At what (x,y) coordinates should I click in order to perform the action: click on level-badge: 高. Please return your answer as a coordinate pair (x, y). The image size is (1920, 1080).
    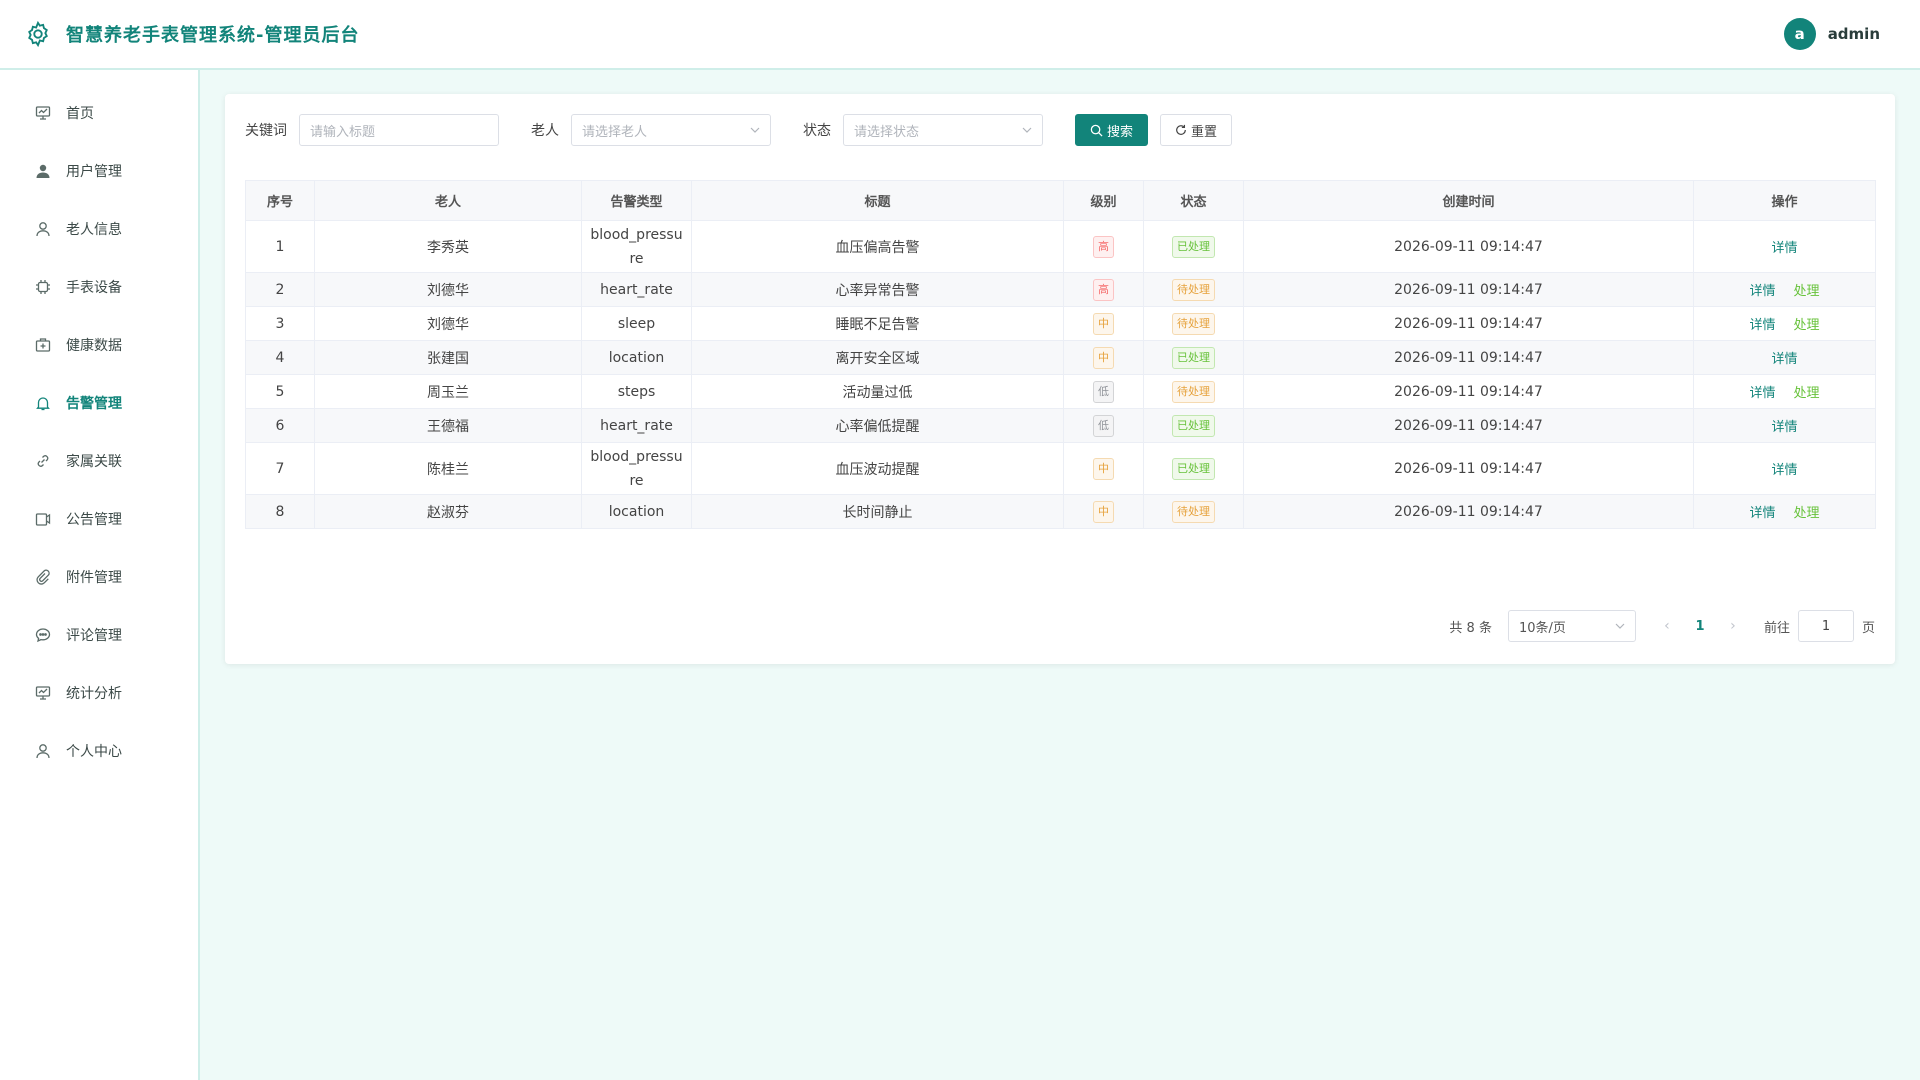
    Looking at the image, I should click on (1103, 246).